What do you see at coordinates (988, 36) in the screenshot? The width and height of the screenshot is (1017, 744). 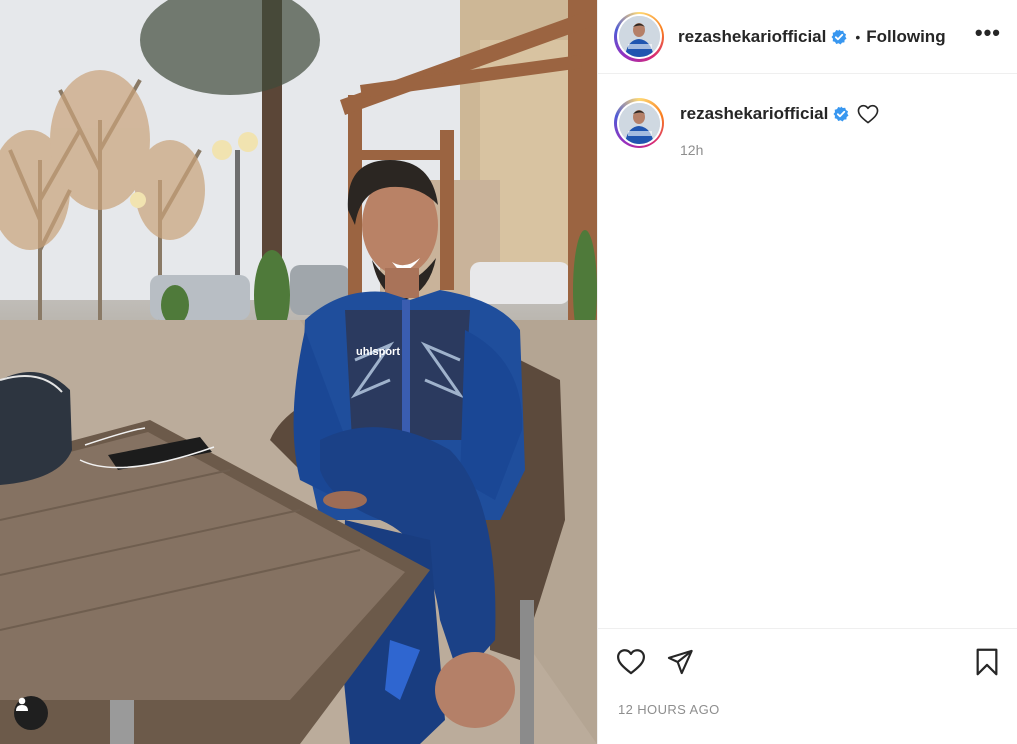 I see `more-options-icon: •••` at bounding box center [988, 36].